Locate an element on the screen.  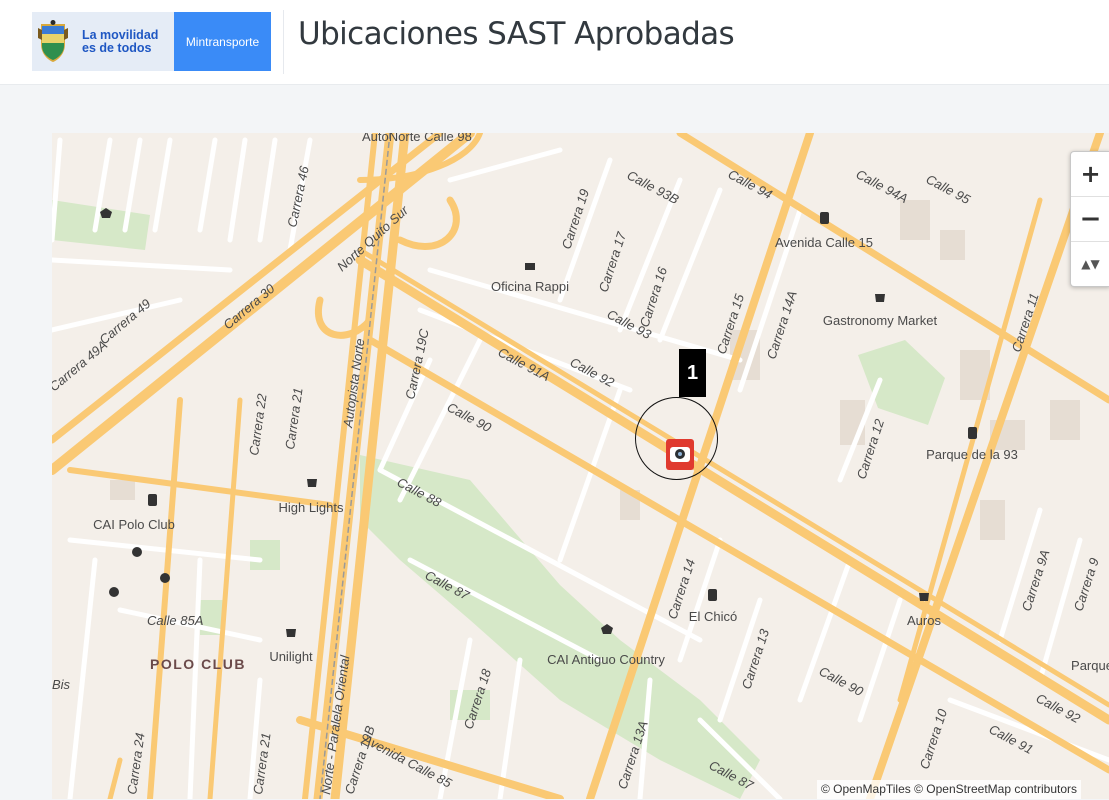
zoom-controls: + − ▲▼ is located at coordinates (1089, 219).